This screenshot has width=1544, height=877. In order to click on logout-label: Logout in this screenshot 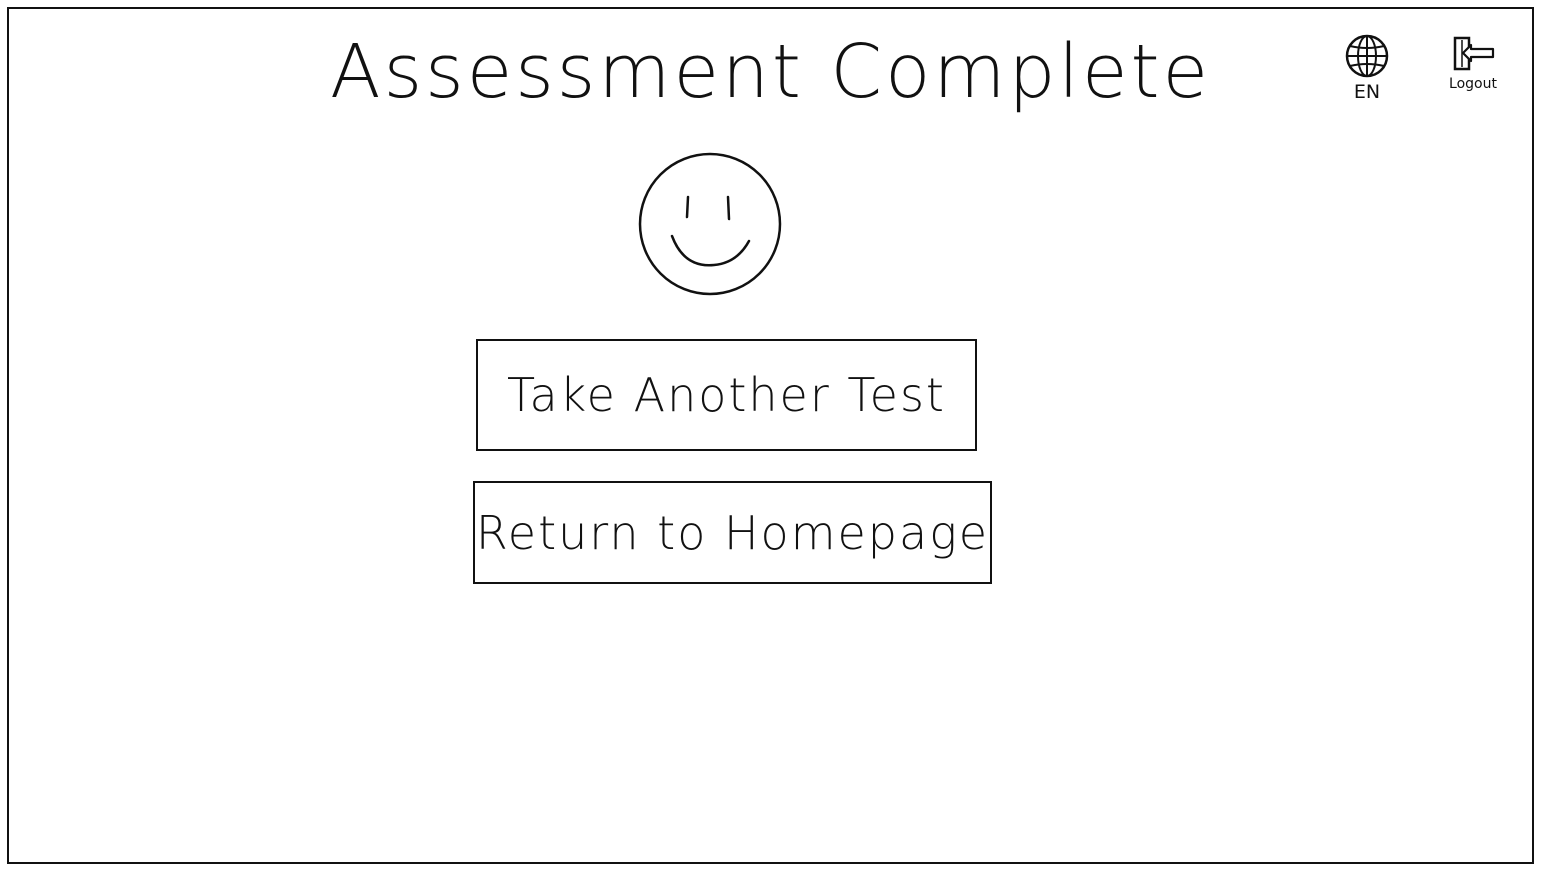, I will do `click(1473, 84)`.